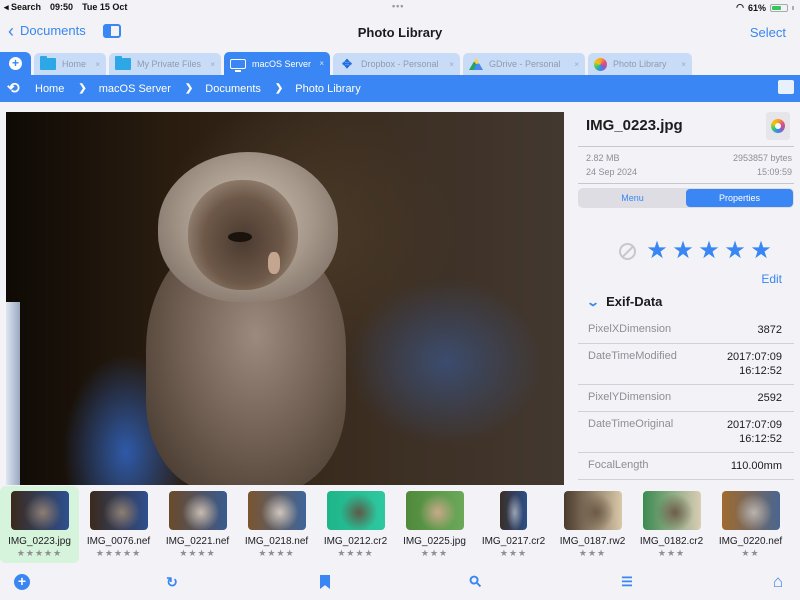 The image size is (800, 600). Describe the element at coordinates (325, 582) in the screenshot. I see `bookmark-icon` at that location.